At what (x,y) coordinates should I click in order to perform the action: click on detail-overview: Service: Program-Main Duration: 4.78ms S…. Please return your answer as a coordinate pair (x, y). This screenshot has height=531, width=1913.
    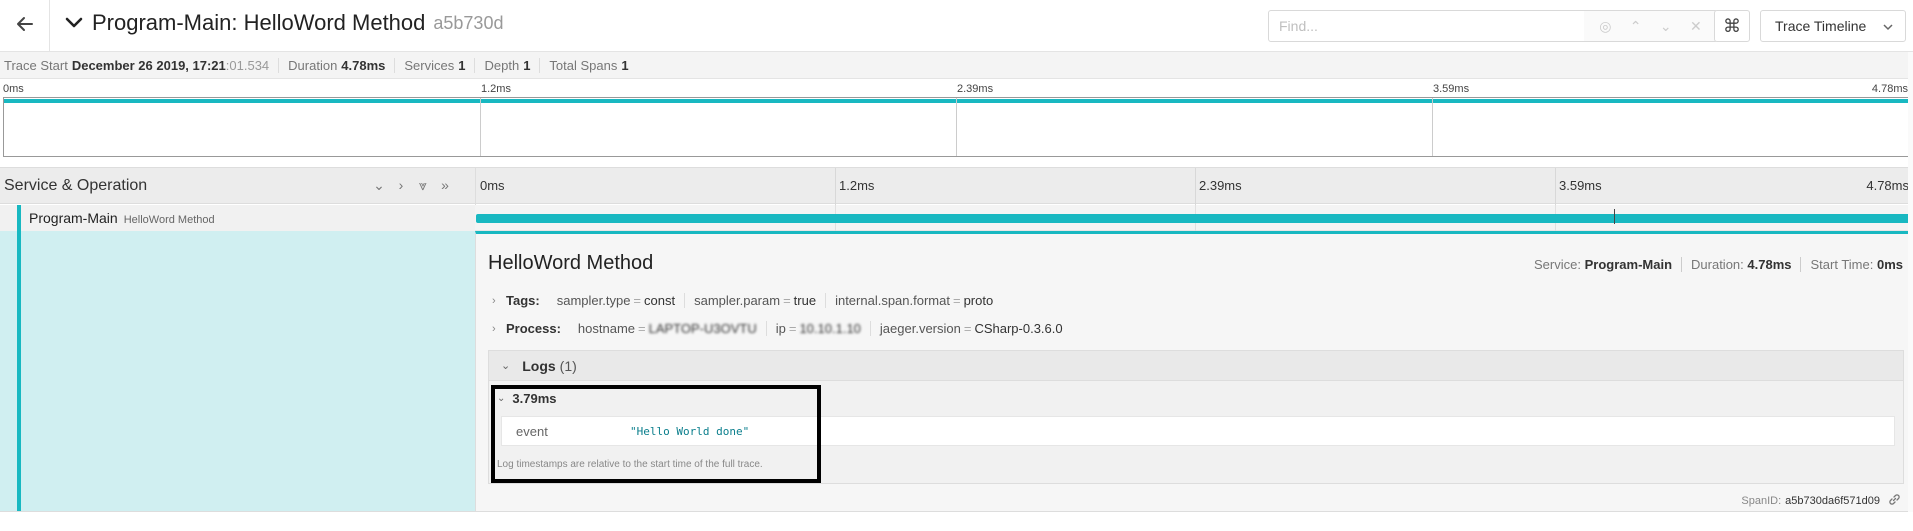
    Looking at the image, I should click on (1714, 264).